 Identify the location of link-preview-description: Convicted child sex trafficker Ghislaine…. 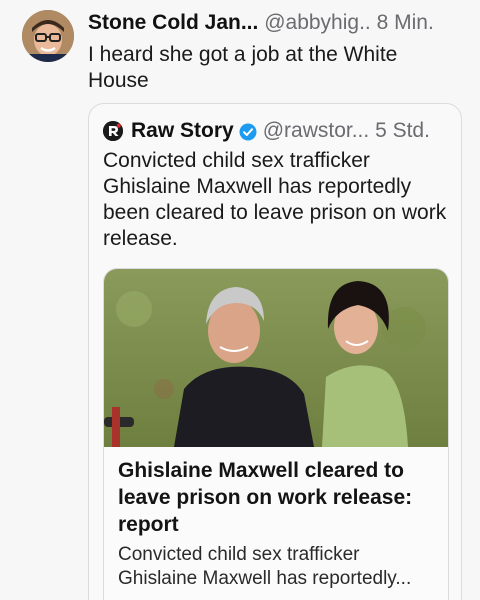
(265, 566).